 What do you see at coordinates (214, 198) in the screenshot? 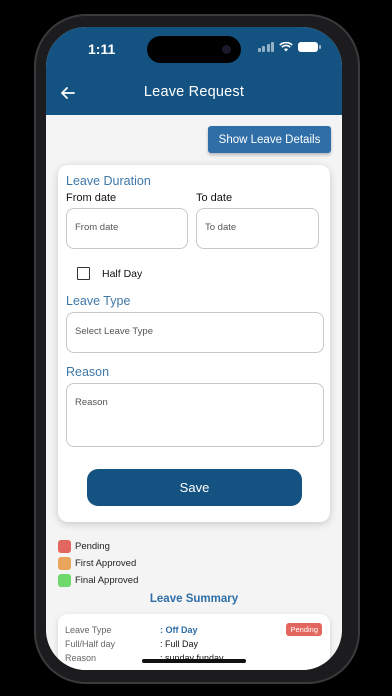
I see `to-date-label: To date` at bounding box center [214, 198].